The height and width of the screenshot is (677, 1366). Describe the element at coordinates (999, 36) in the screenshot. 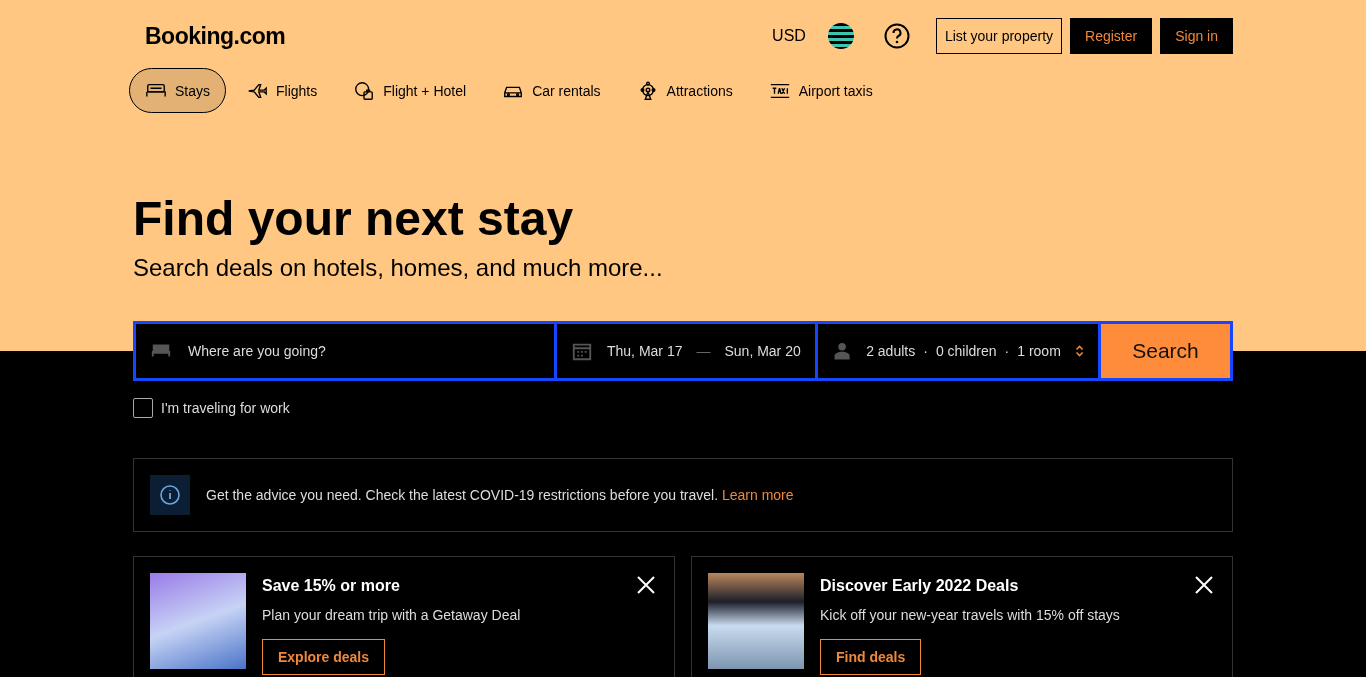

I see `header-button: List your property` at that location.